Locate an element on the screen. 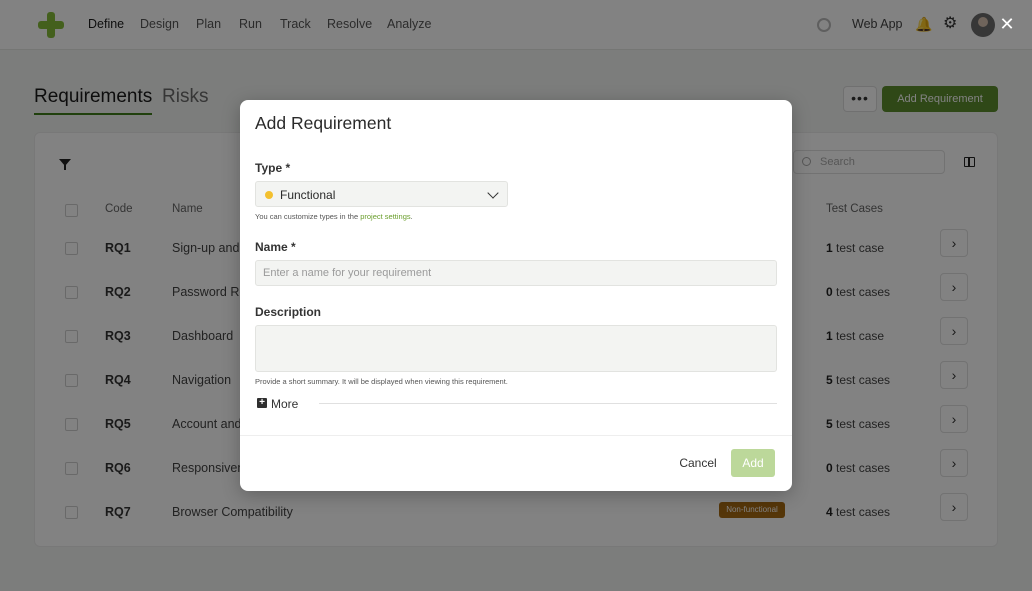 The width and height of the screenshot is (1032, 591). type-select: Functional is located at coordinates (381, 194).